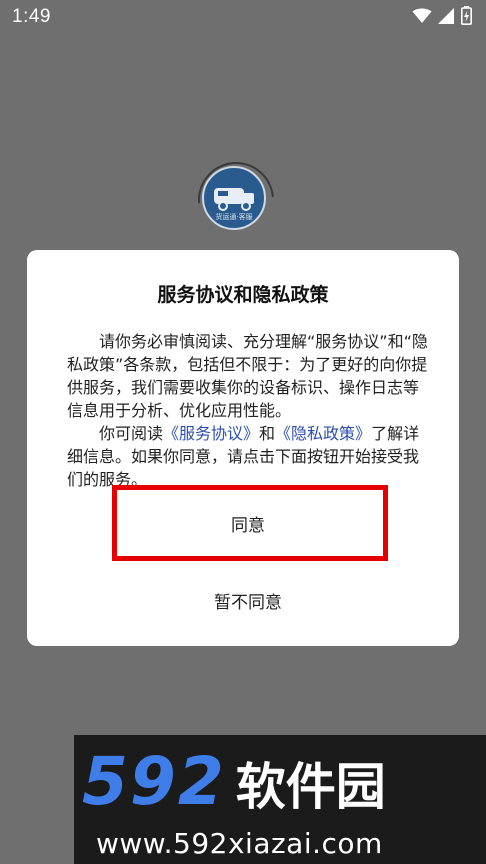 Image resolution: width=486 pixels, height=864 pixels. I want to click on privacy-policy-link: 《隐私政策》, so click(323, 433).